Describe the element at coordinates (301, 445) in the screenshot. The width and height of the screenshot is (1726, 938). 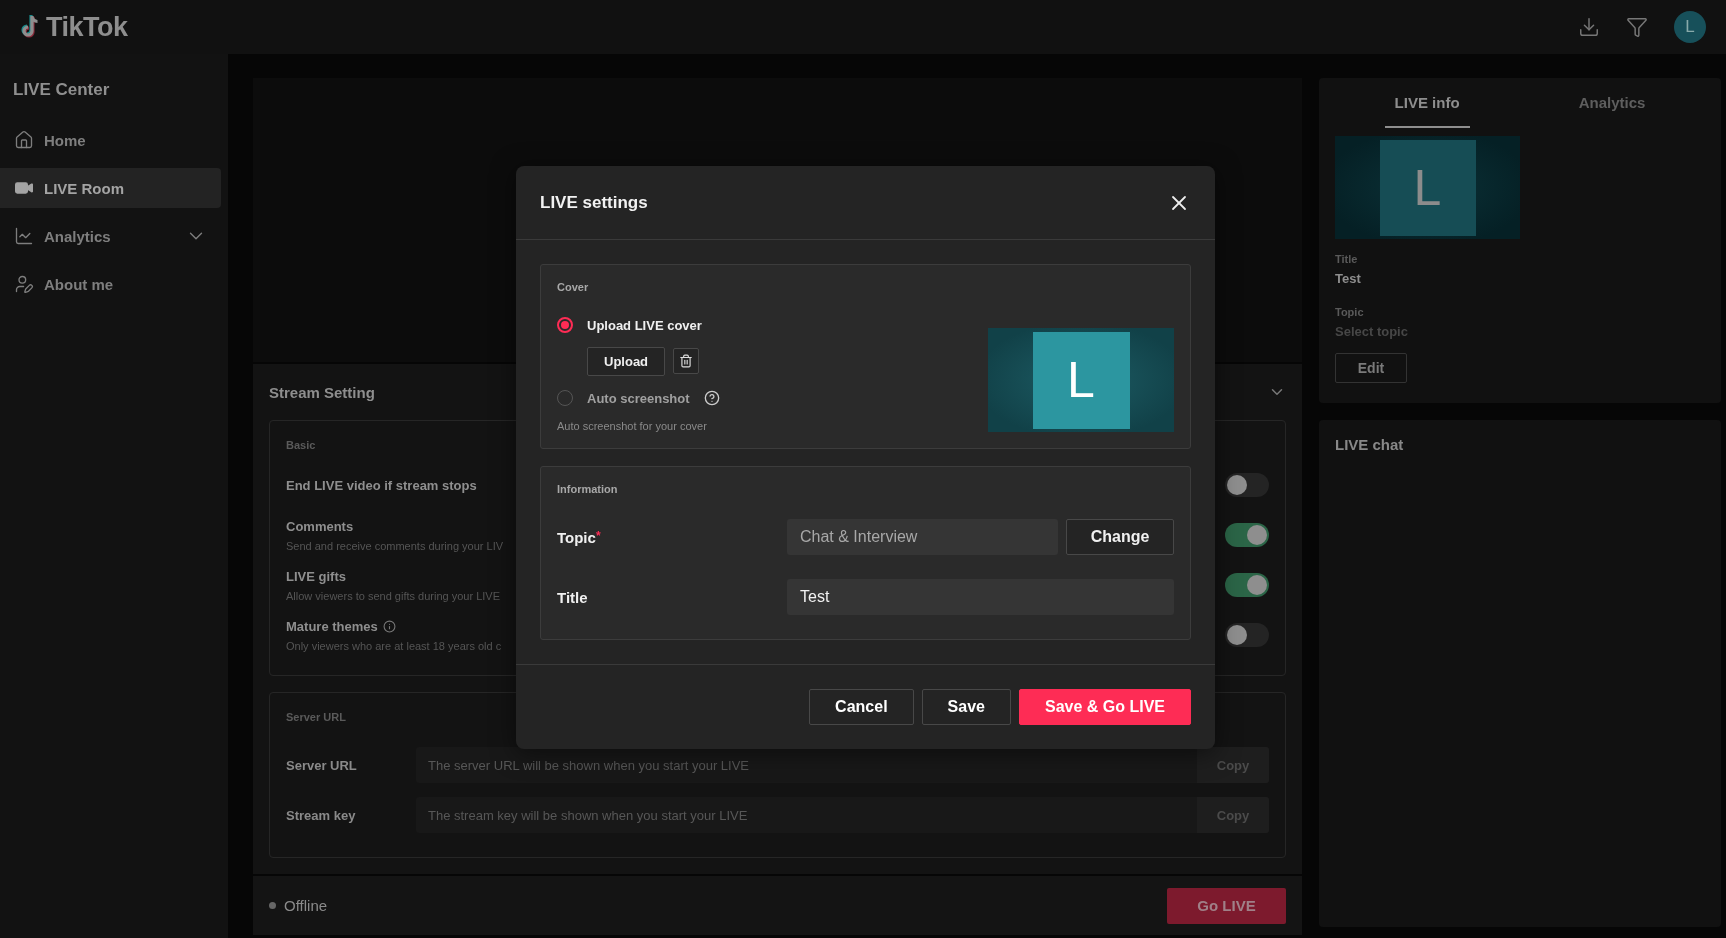
I see `card-label: Basic` at that location.